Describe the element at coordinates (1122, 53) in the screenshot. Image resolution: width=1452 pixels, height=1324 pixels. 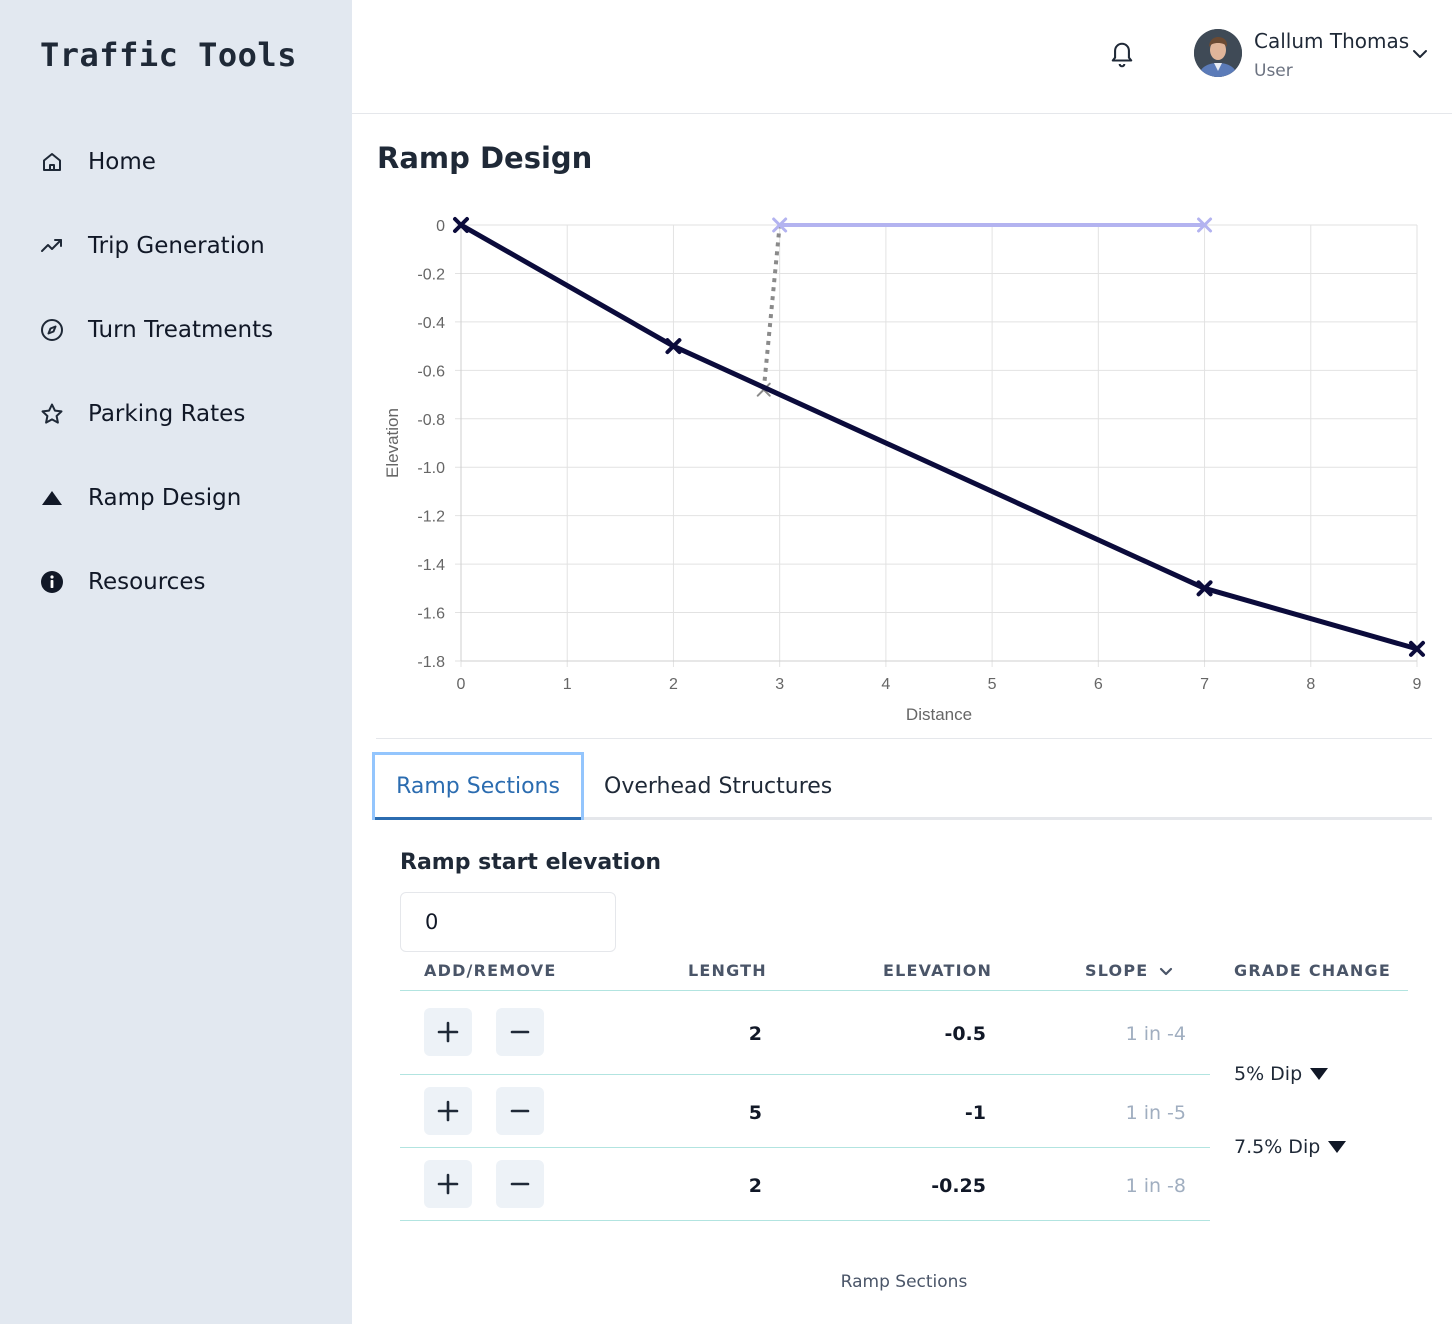
I see `bell-icon` at that location.